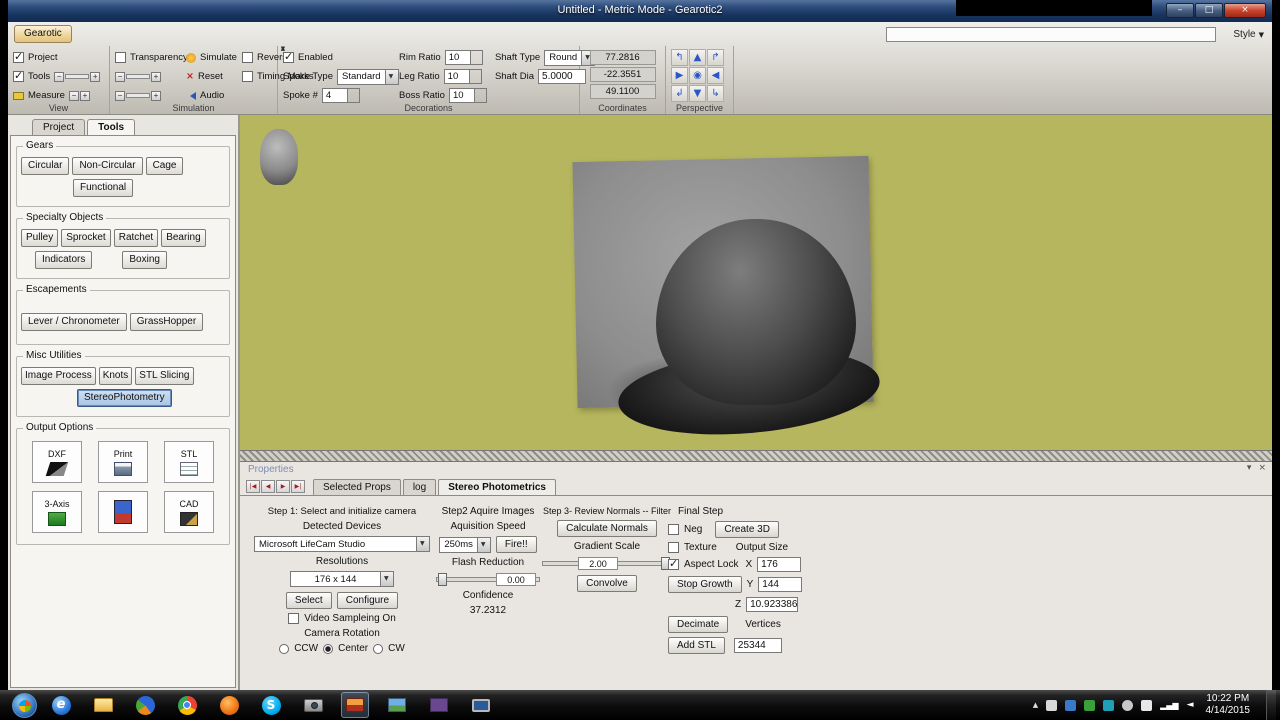 This screenshot has width=1280, height=720. What do you see at coordinates (64, 260) in the screenshot?
I see `indicators-button: Indicators` at bounding box center [64, 260].